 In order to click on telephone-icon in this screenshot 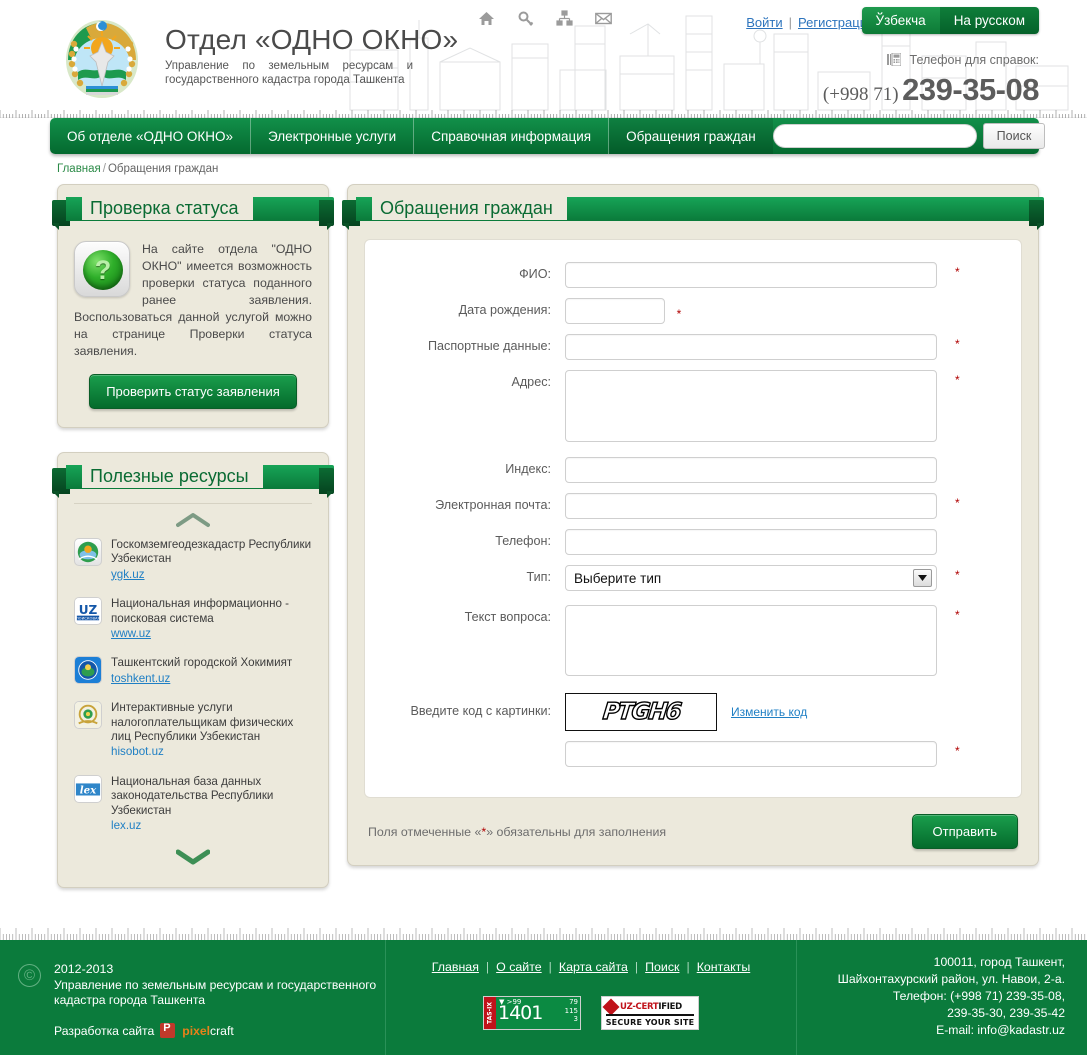, I will do `click(894, 59)`.